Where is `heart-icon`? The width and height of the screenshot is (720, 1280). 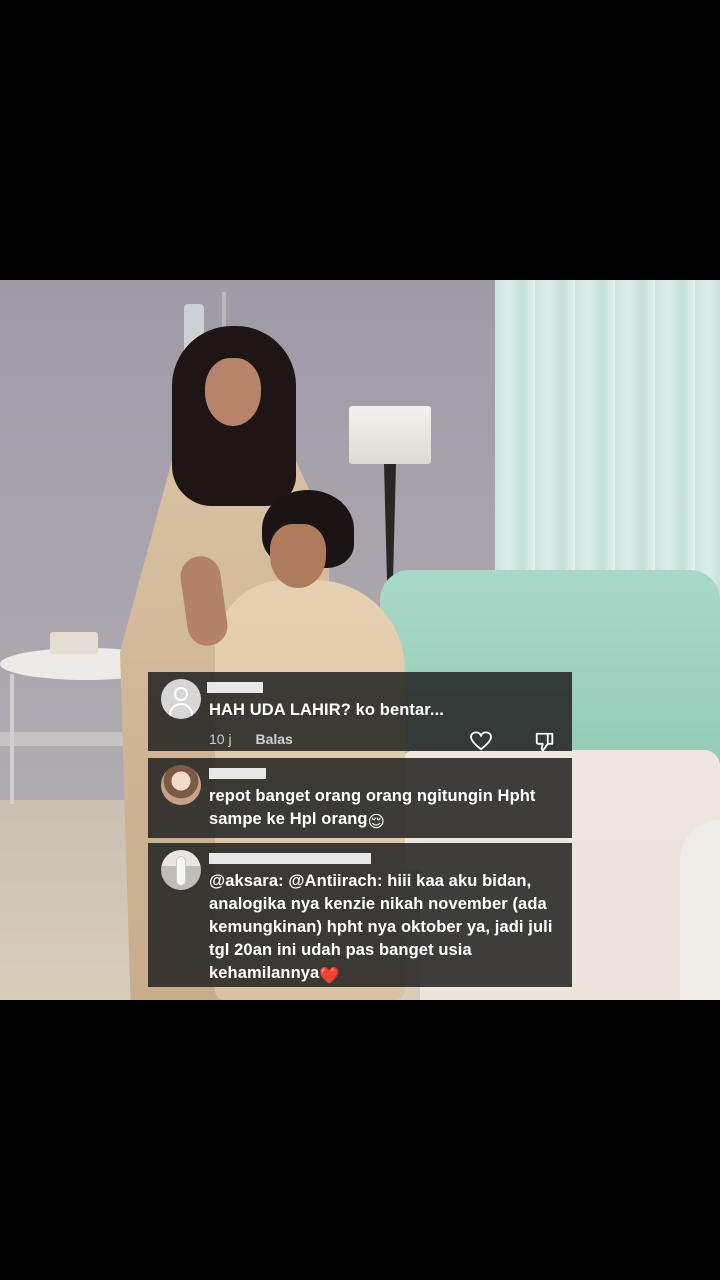
heart-icon is located at coordinates (481, 741).